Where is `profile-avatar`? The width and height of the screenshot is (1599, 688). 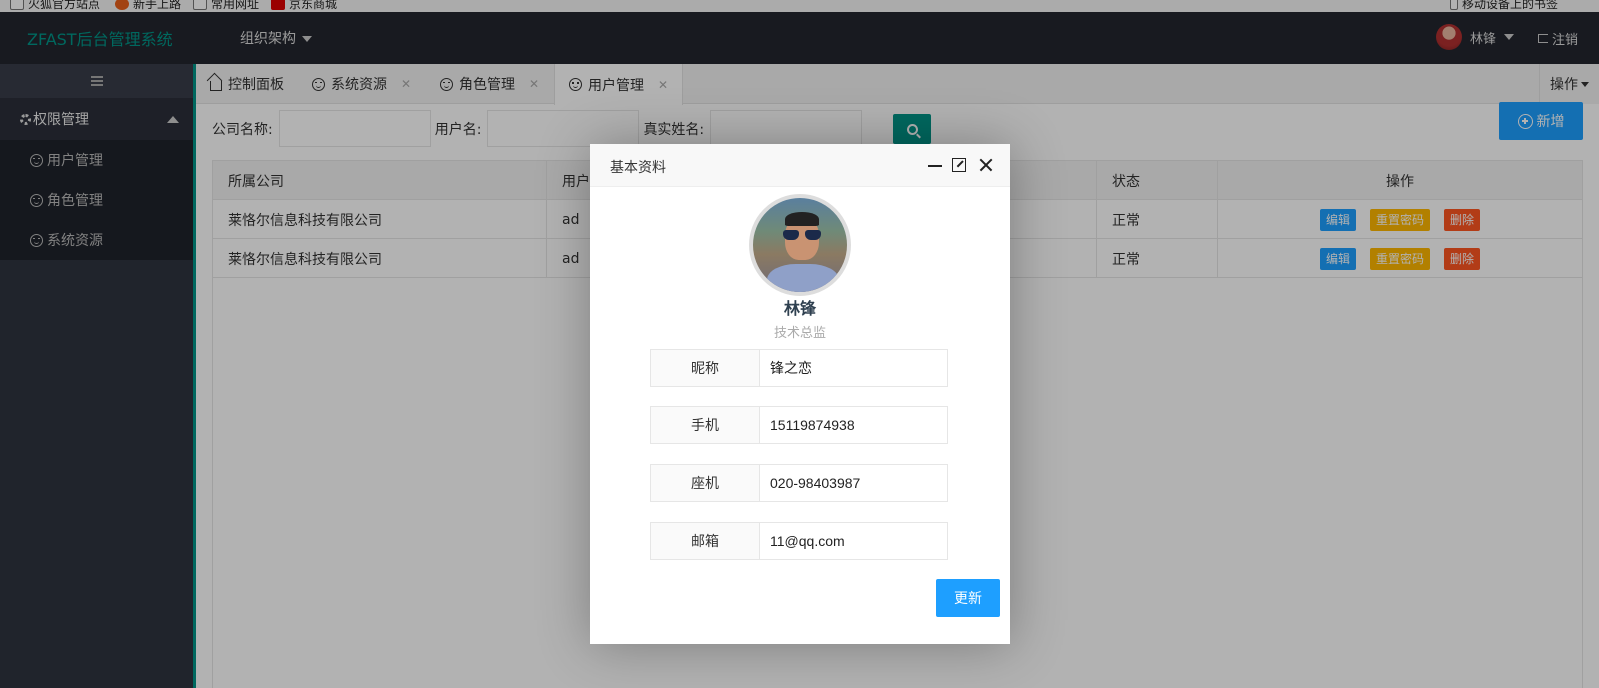 profile-avatar is located at coordinates (800, 245).